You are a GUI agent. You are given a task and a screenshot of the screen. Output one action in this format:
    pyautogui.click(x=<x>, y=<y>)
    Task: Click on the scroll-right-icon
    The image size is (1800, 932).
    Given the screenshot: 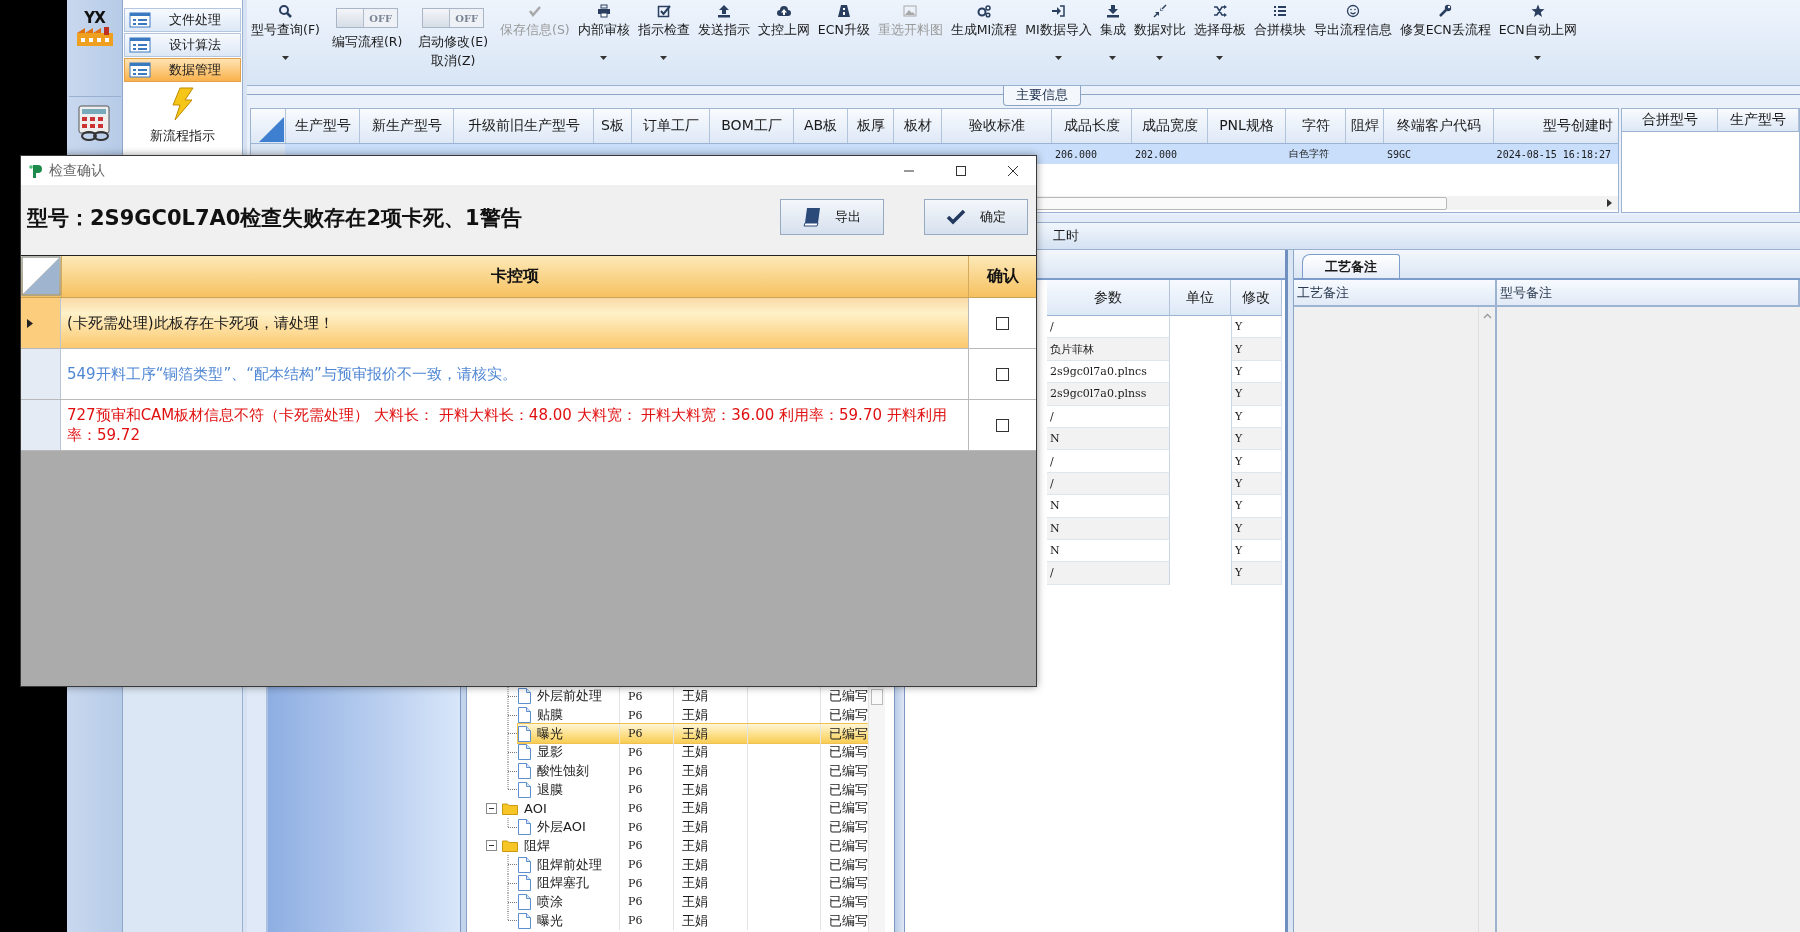 What is the action you would take?
    pyautogui.click(x=1609, y=203)
    